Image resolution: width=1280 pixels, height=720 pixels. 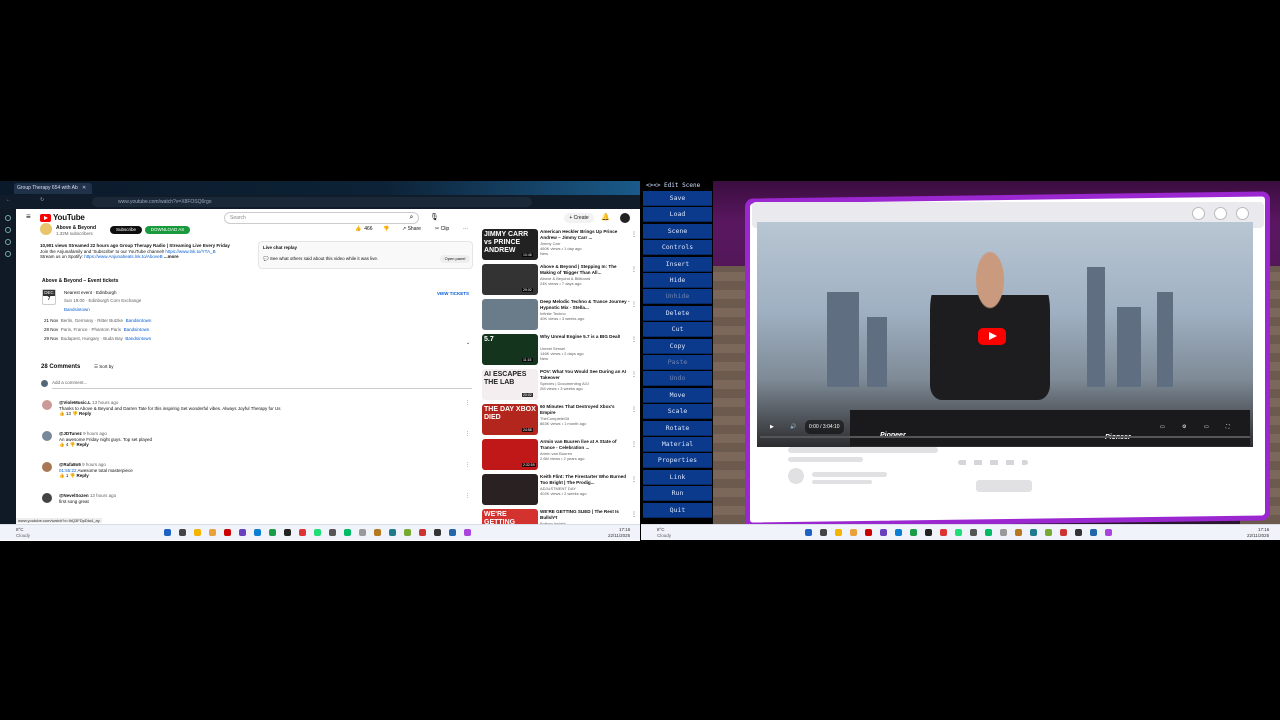 What do you see at coordinates (70, 464) in the screenshot?
I see `comment-user: @Rafa8o5` at bounding box center [70, 464].